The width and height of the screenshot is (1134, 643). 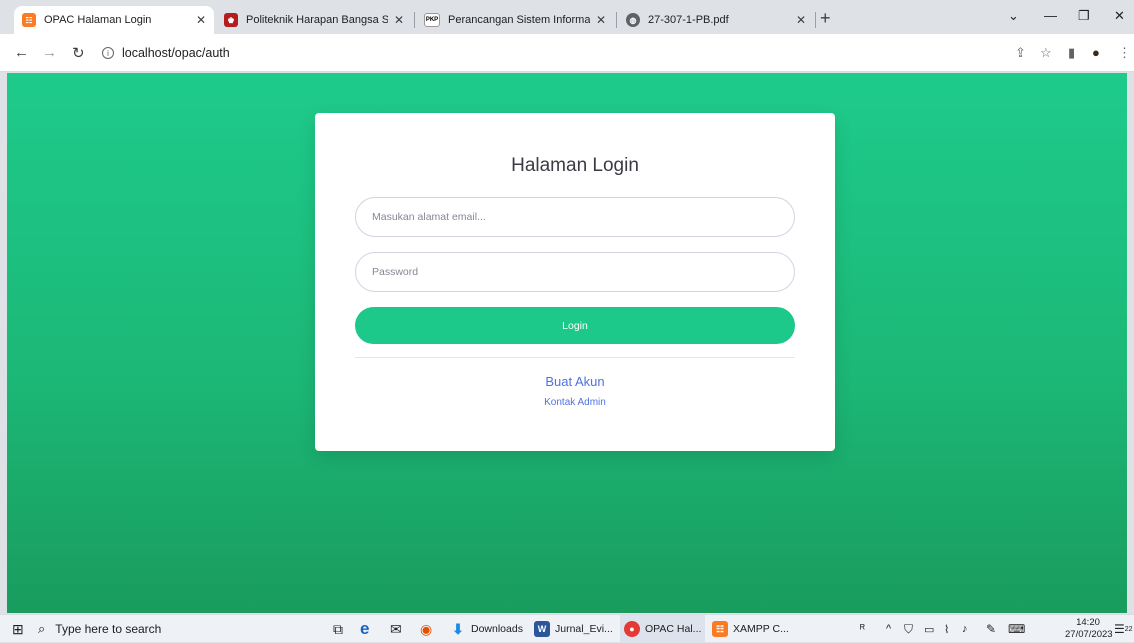 What do you see at coordinates (42, 628) in the screenshot?
I see `search-icon: ⌕` at bounding box center [42, 628].